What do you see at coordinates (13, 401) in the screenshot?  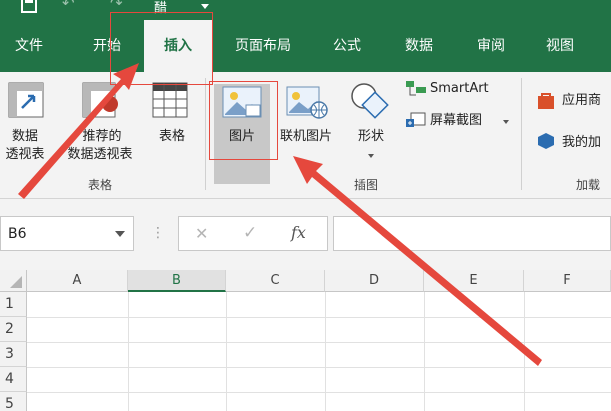 I see `row-header-5: 5` at bounding box center [13, 401].